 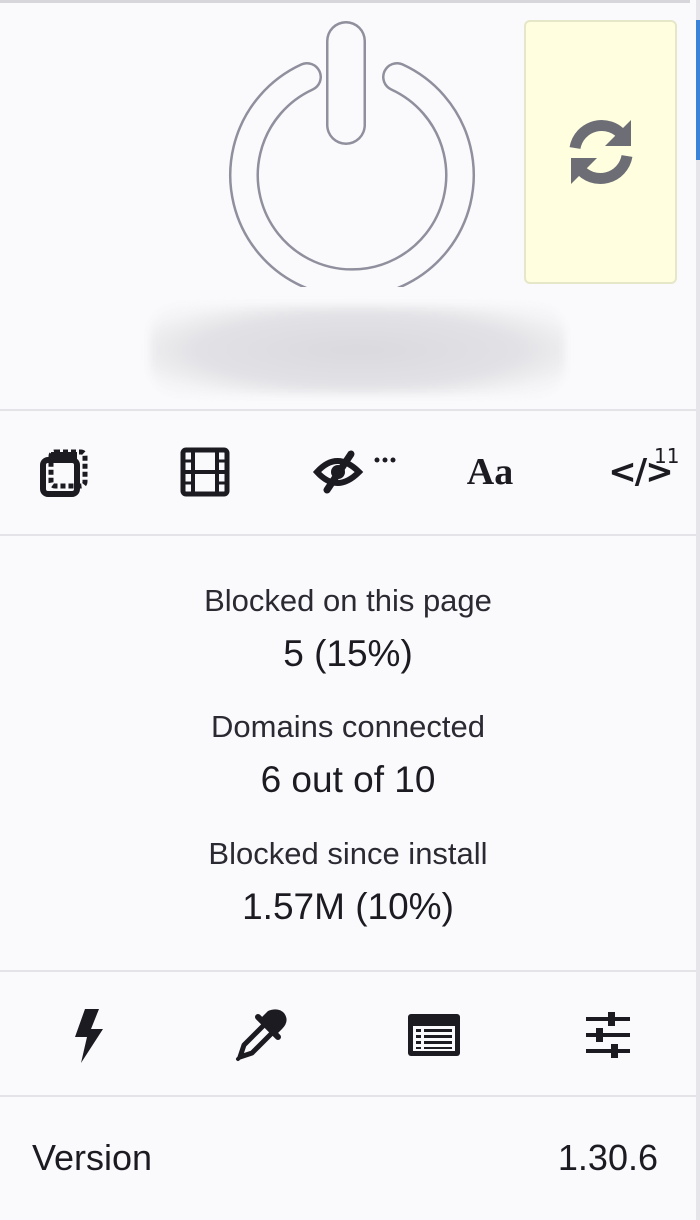 I want to click on domains-connected-label: Domains connected, so click(x=348, y=726).